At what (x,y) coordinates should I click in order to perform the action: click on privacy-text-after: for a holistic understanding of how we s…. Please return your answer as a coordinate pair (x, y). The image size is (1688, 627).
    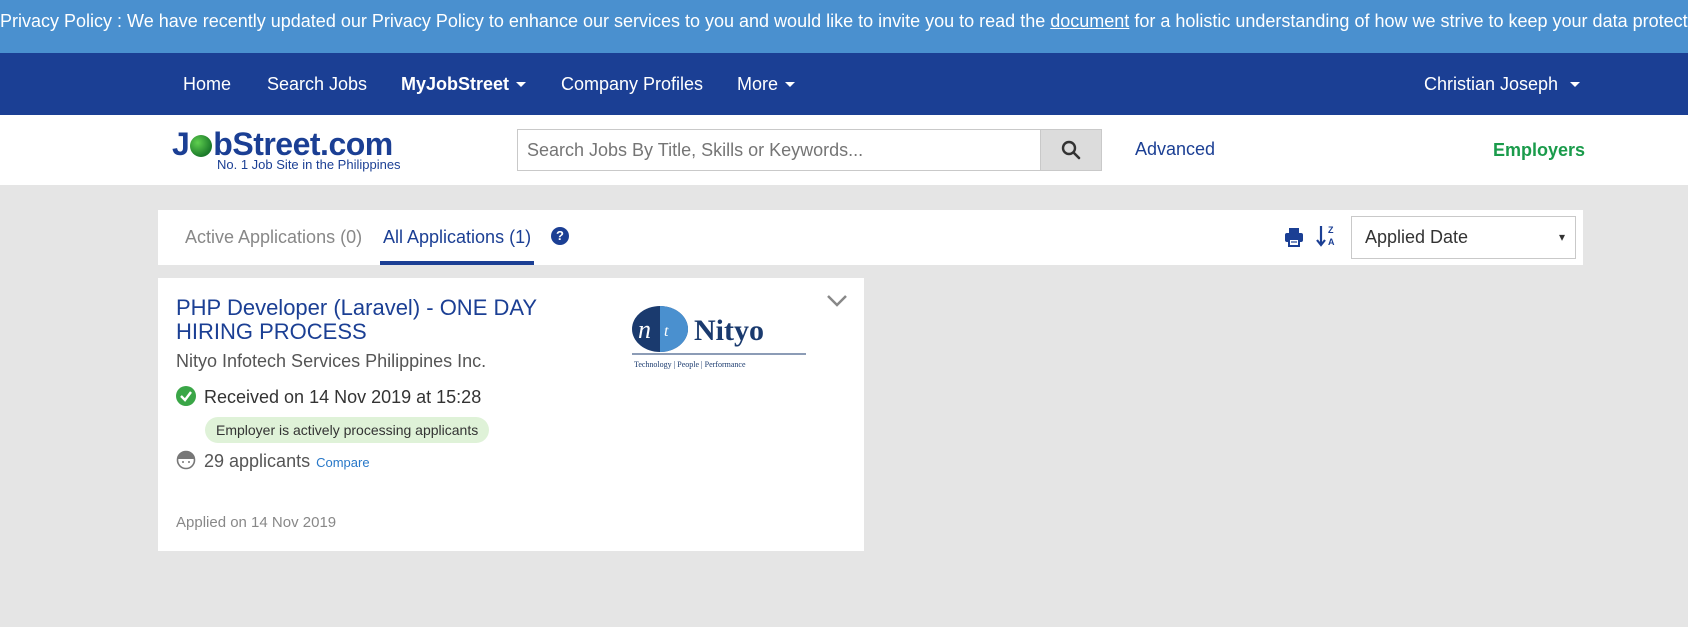
    Looking at the image, I should click on (1411, 21).